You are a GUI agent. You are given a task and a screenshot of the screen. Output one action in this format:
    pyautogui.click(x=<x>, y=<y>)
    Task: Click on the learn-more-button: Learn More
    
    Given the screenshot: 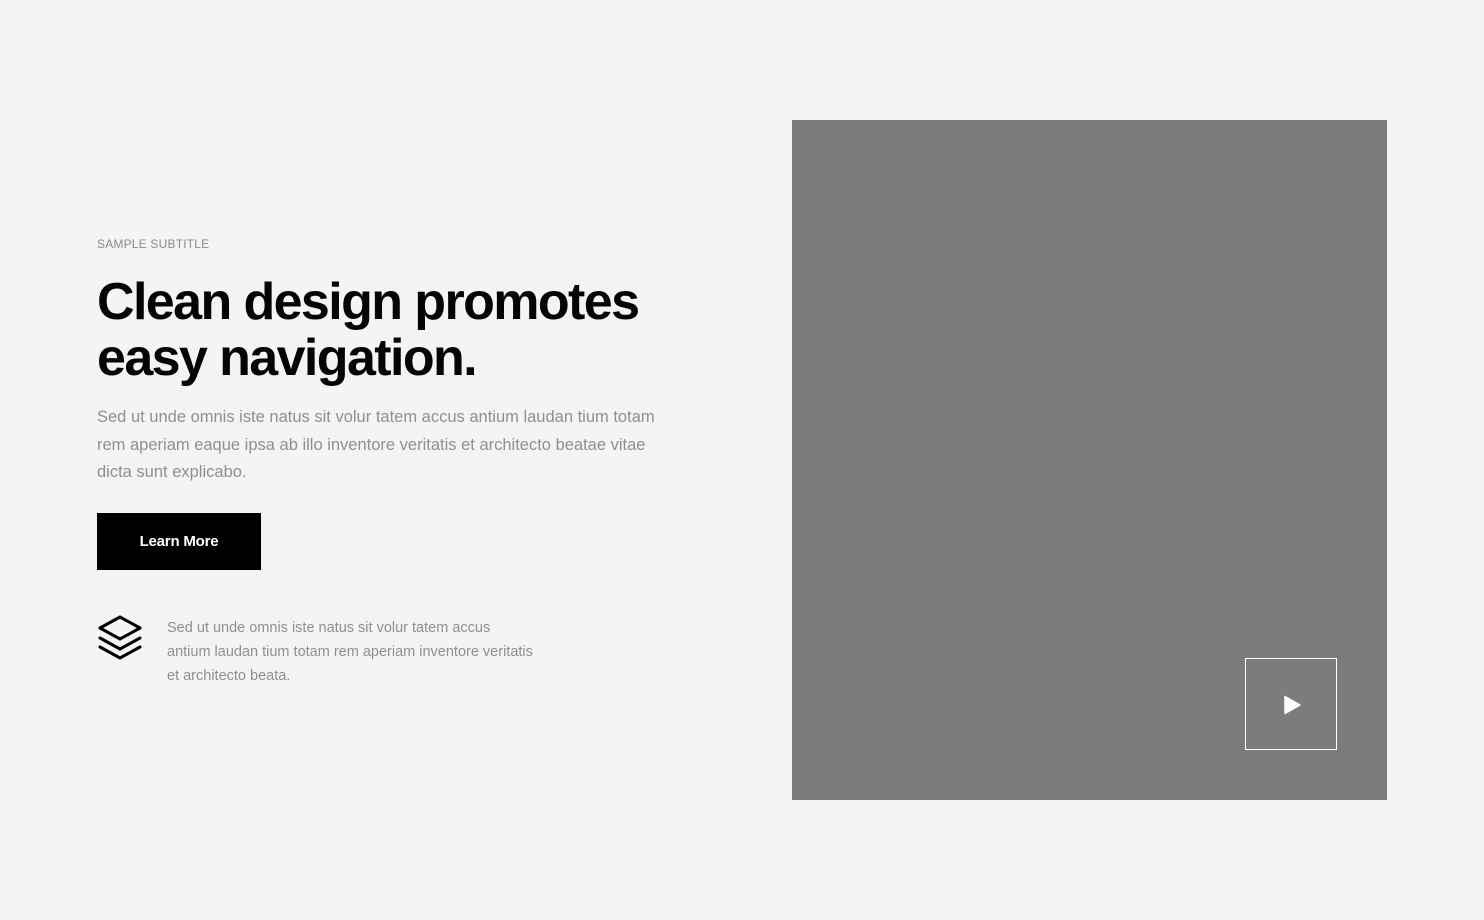 What is the action you would take?
    pyautogui.click(x=179, y=541)
    